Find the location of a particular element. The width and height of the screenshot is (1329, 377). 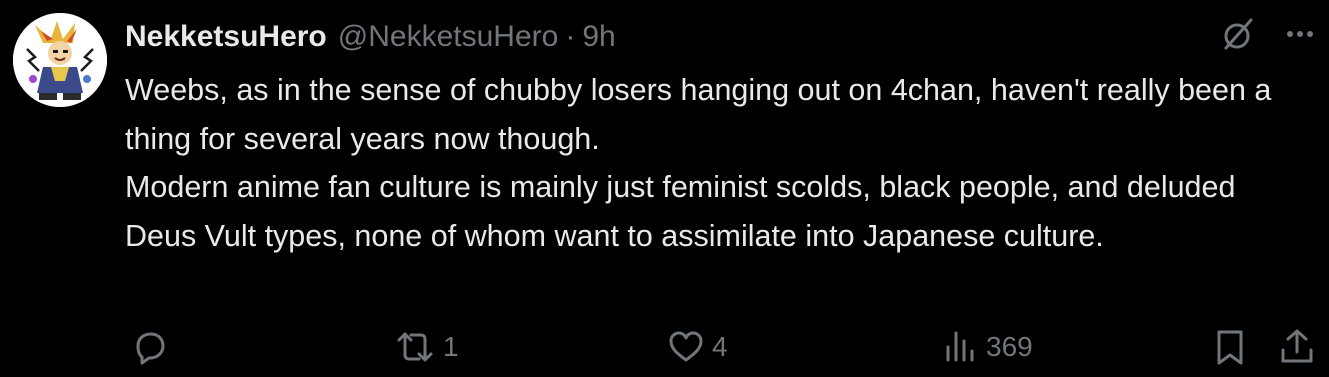

grok-icon is located at coordinates (1238, 34).